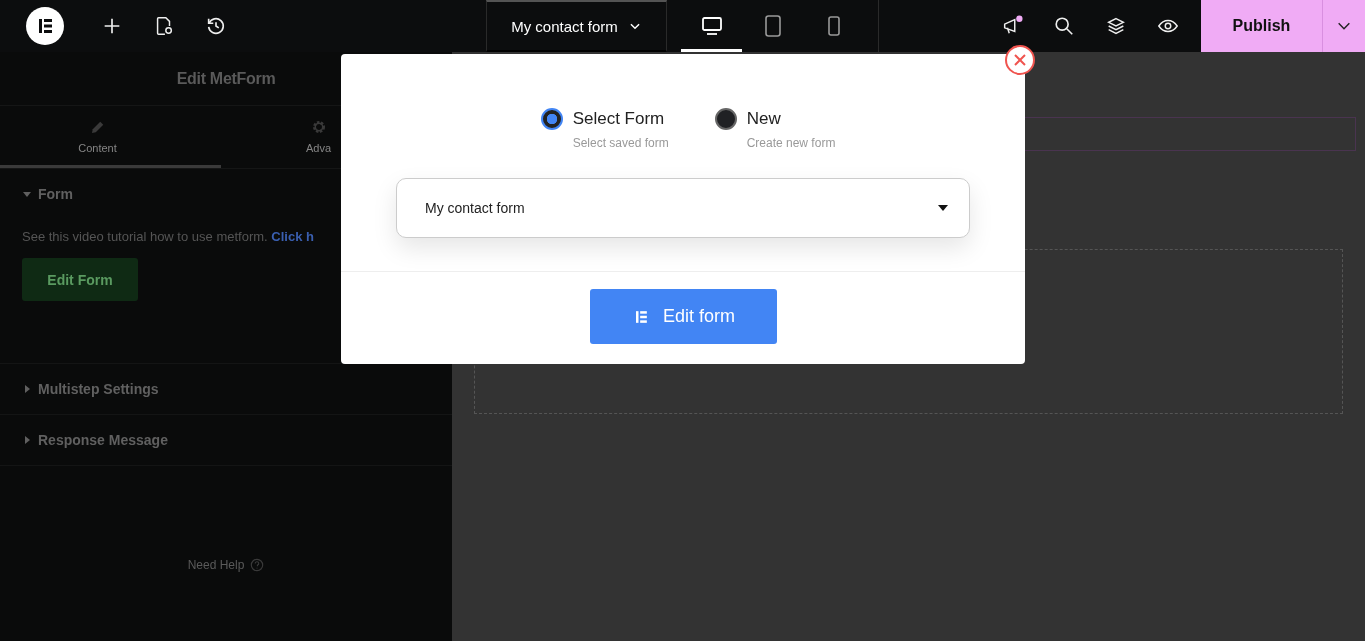 This screenshot has width=1365, height=641. I want to click on section-header: Response Message, so click(95, 440).